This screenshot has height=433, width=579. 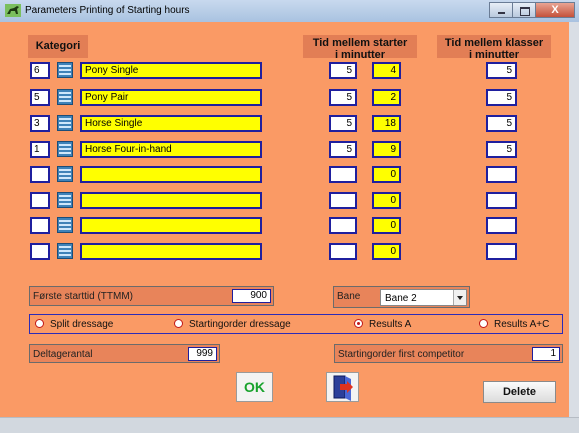 I want to click on bane-field: Bane Bane 2, so click(x=401, y=297).